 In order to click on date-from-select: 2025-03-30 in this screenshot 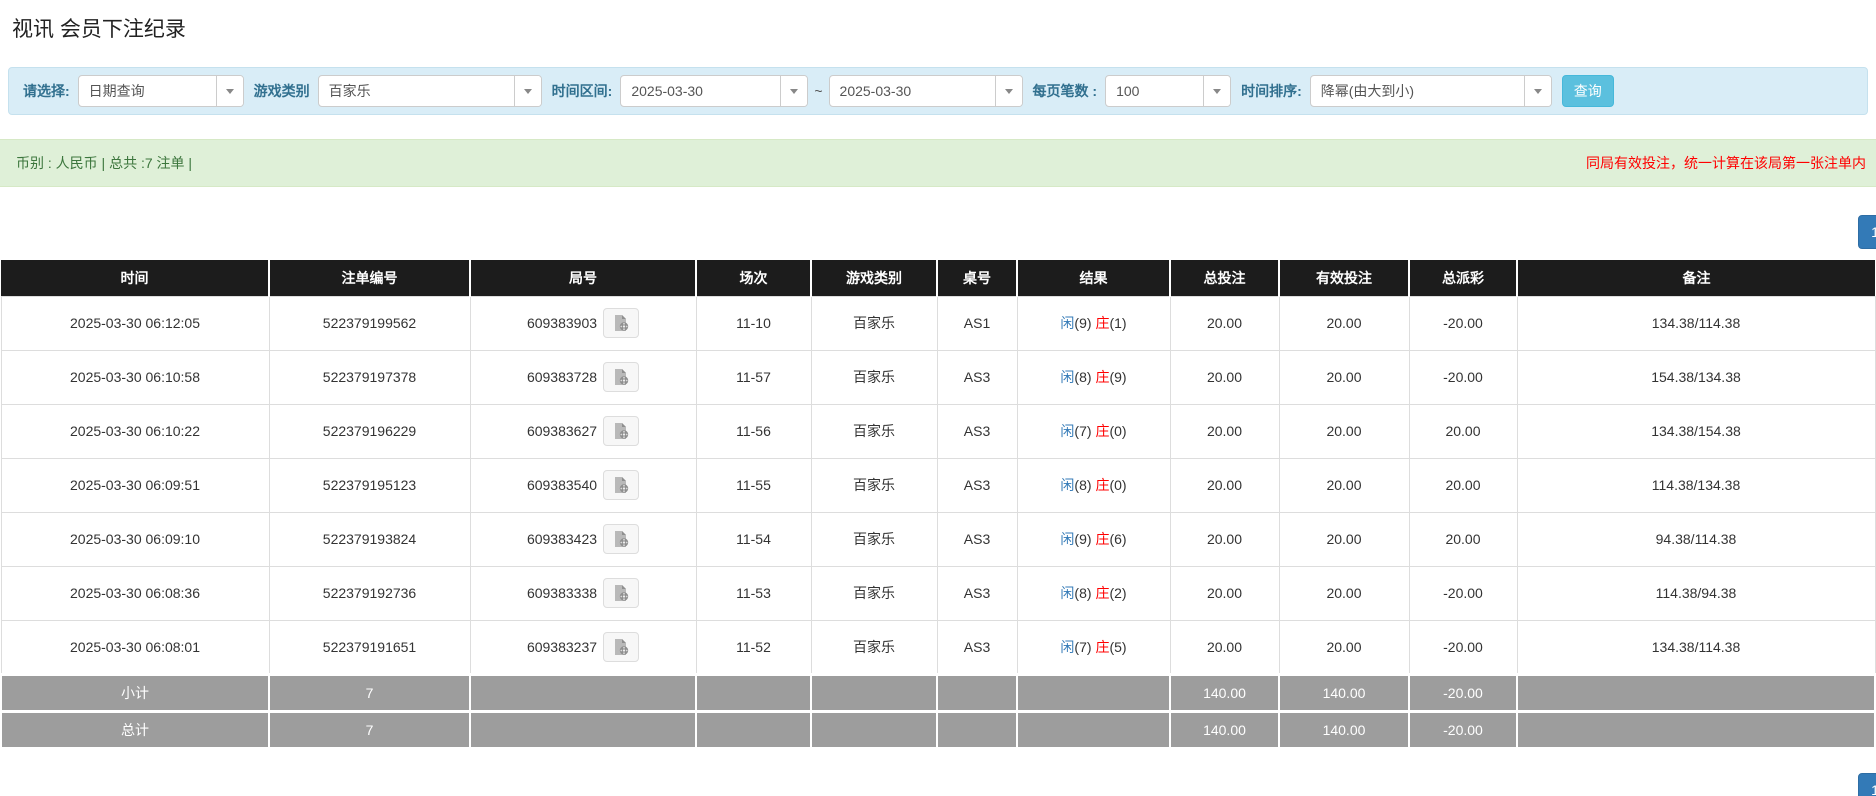, I will do `click(714, 91)`.